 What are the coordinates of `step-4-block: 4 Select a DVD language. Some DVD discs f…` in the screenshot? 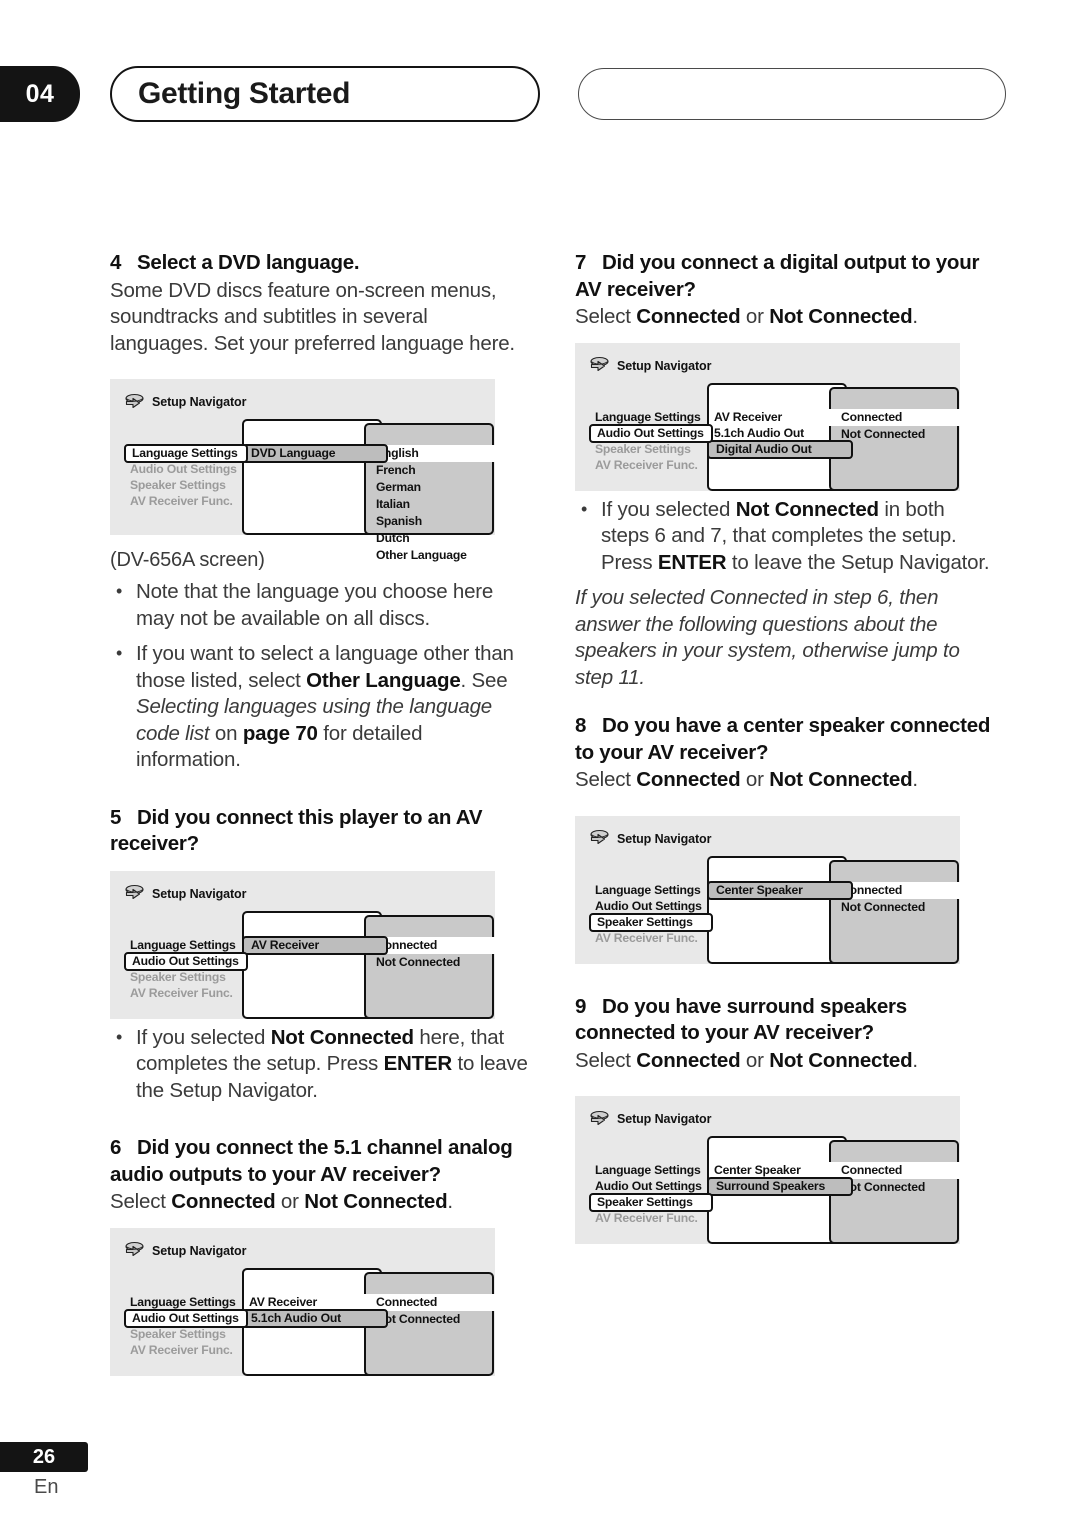 It's located at (320, 303).